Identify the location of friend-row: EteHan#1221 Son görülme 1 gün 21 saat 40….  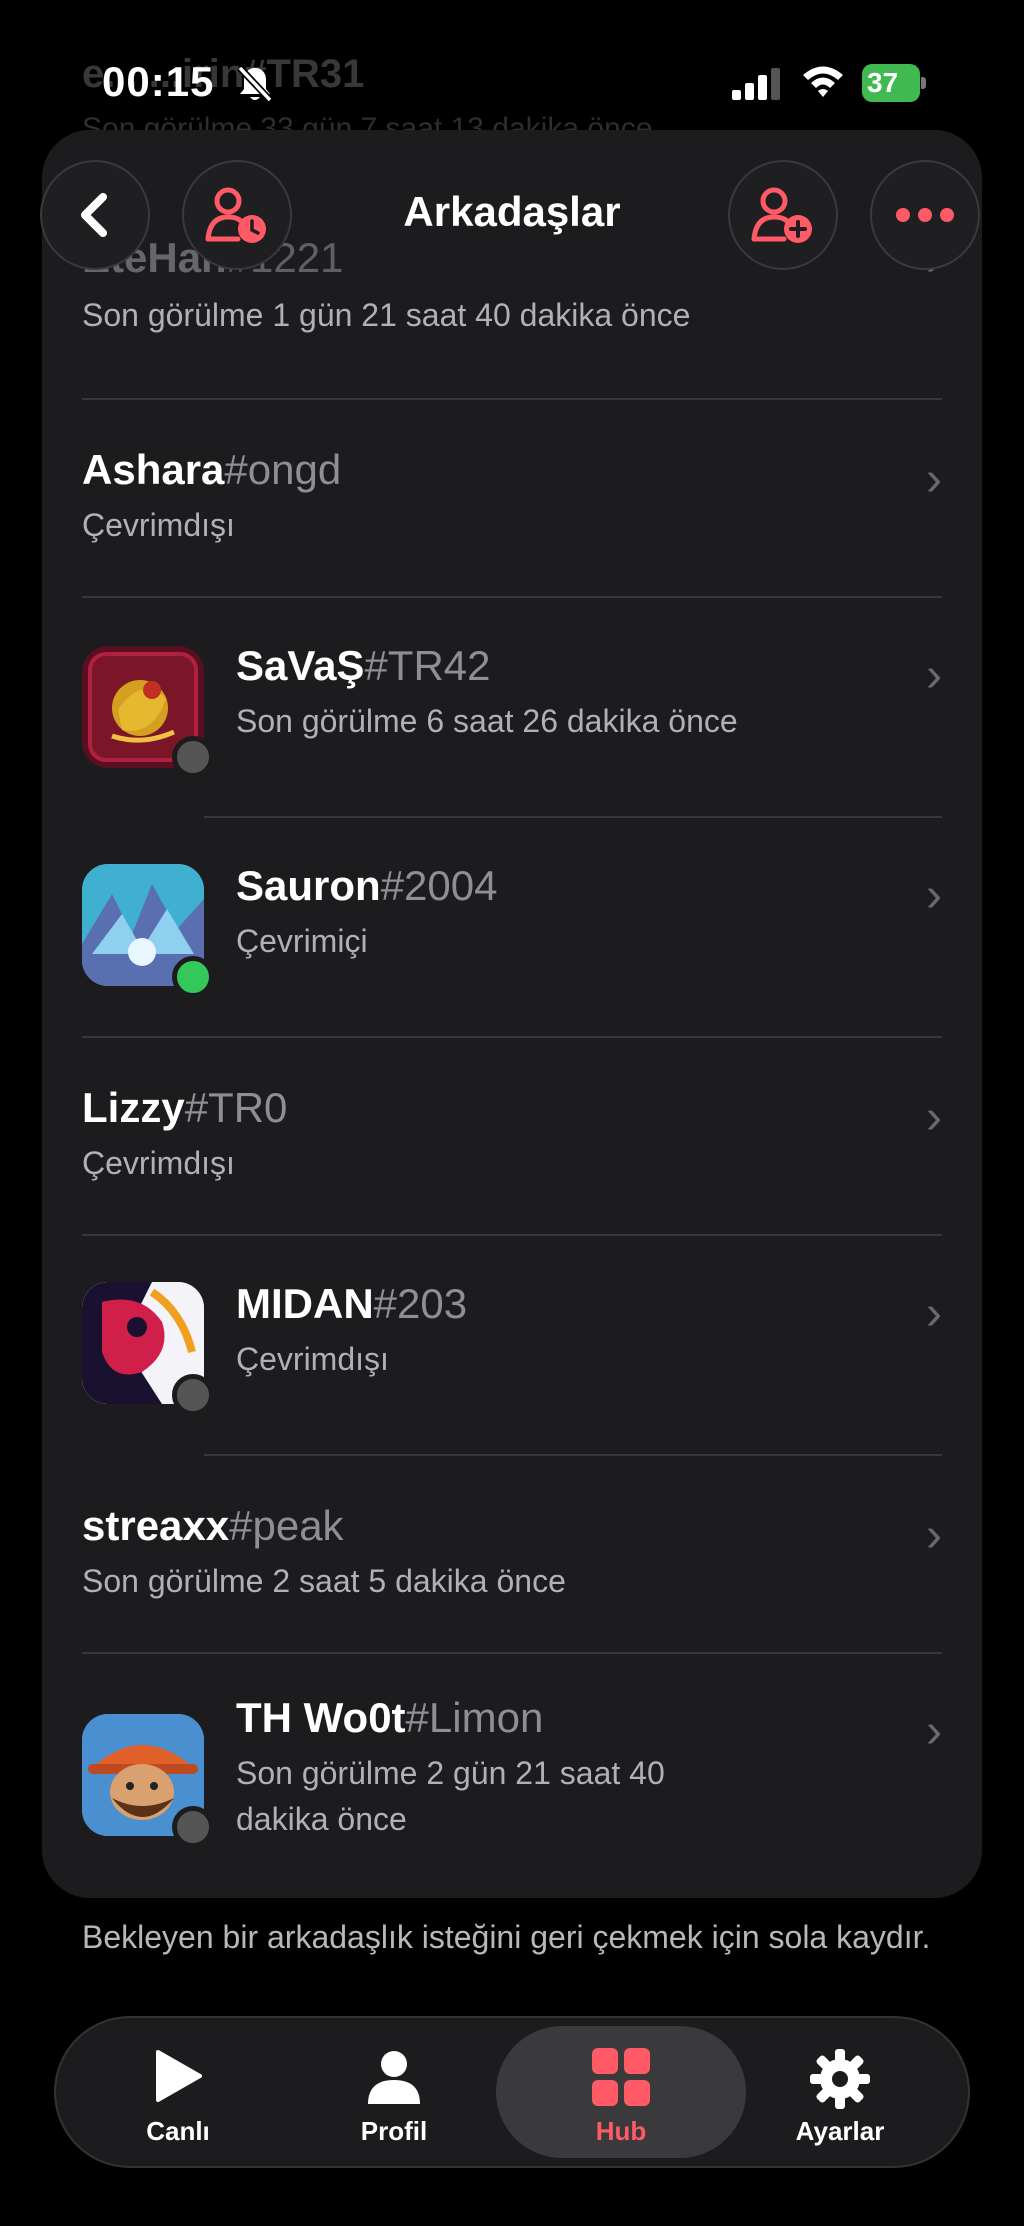
(512, 286).